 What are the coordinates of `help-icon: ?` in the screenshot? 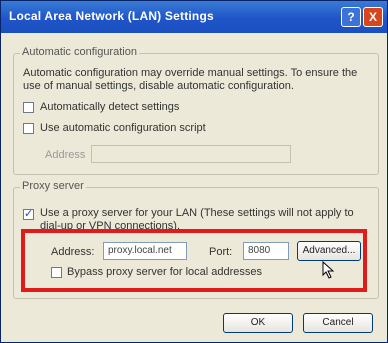 It's located at (351, 17).